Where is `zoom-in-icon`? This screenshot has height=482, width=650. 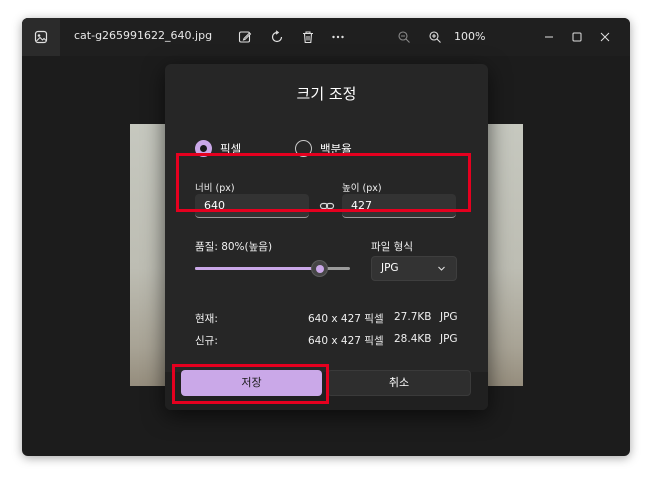
zoom-in-icon is located at coordinates (435, 37).